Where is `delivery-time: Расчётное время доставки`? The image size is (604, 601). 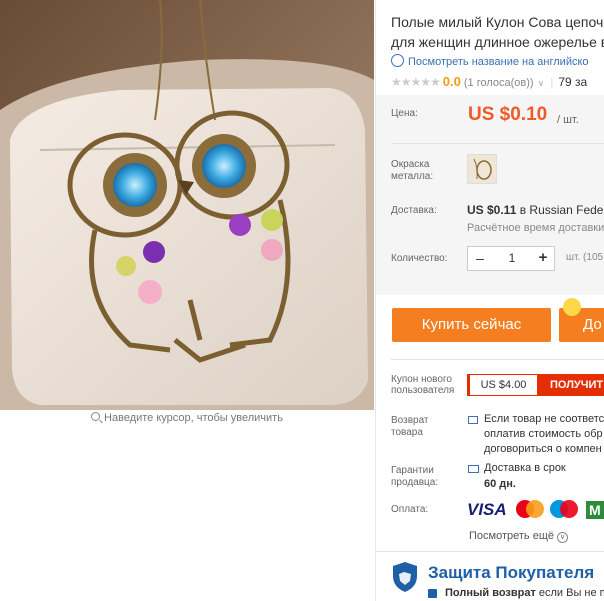 delivery-time: Расчётное время доставки is located at coordinates (535, 228).